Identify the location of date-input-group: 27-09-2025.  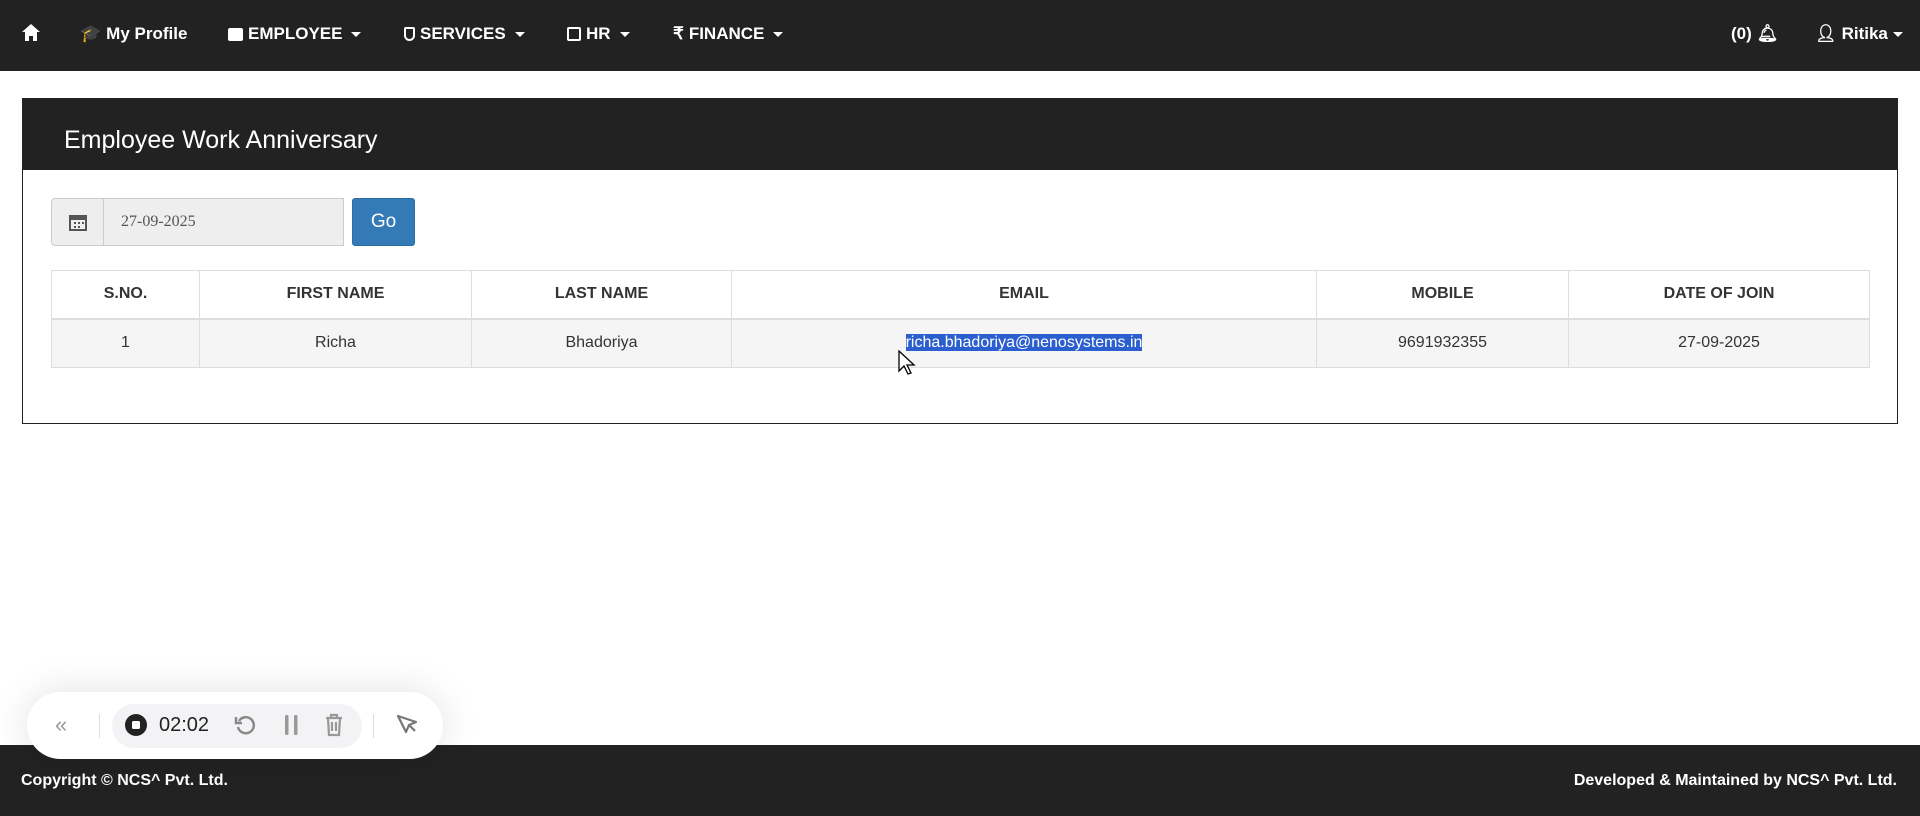
(197, 222).